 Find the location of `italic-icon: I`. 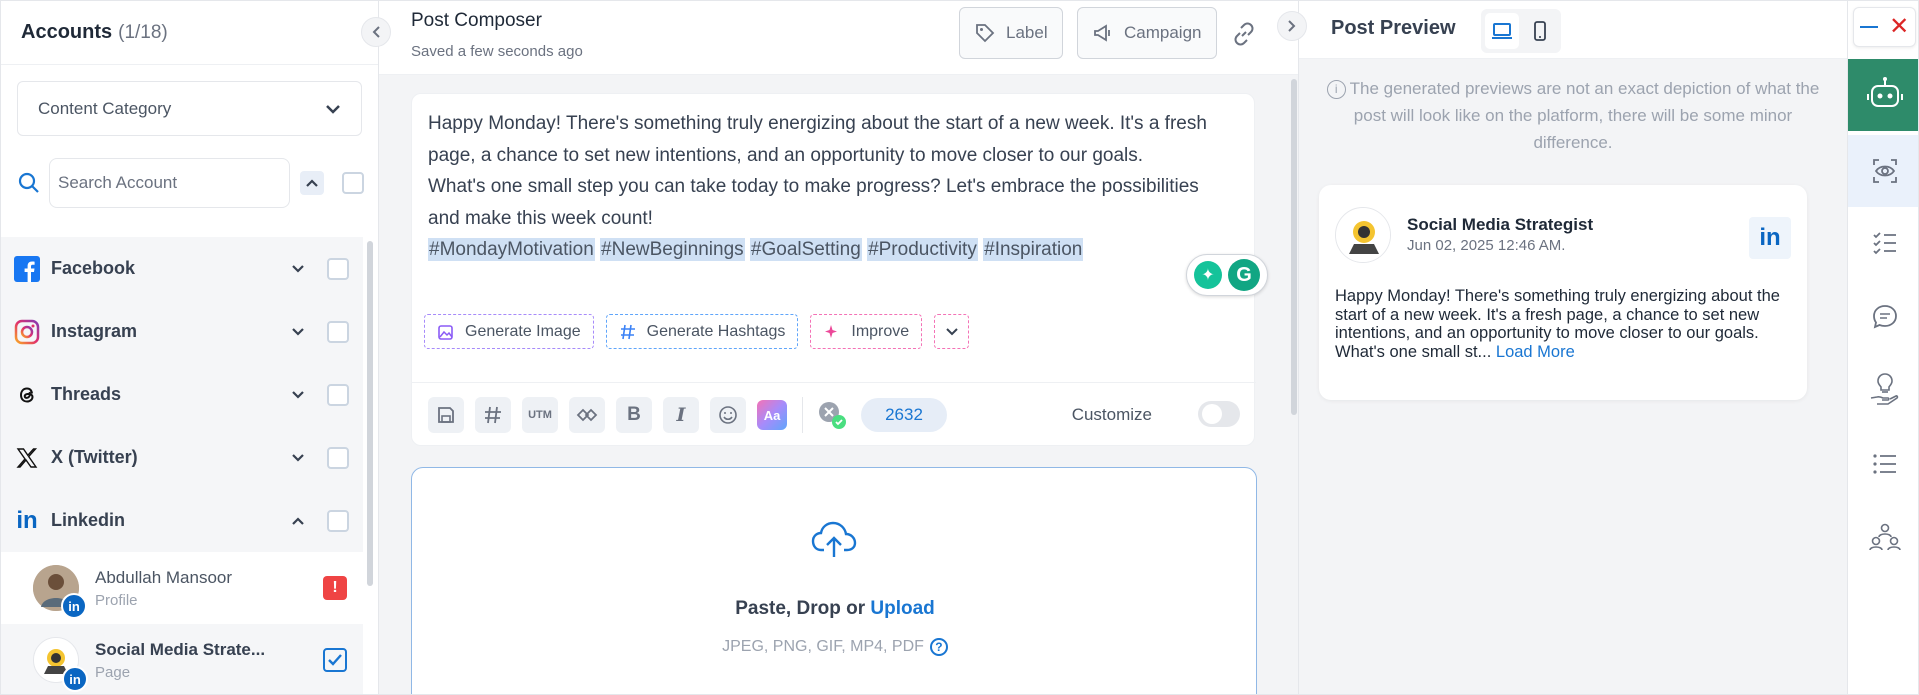

italic-icon: I is located at coordinates (681, 415).